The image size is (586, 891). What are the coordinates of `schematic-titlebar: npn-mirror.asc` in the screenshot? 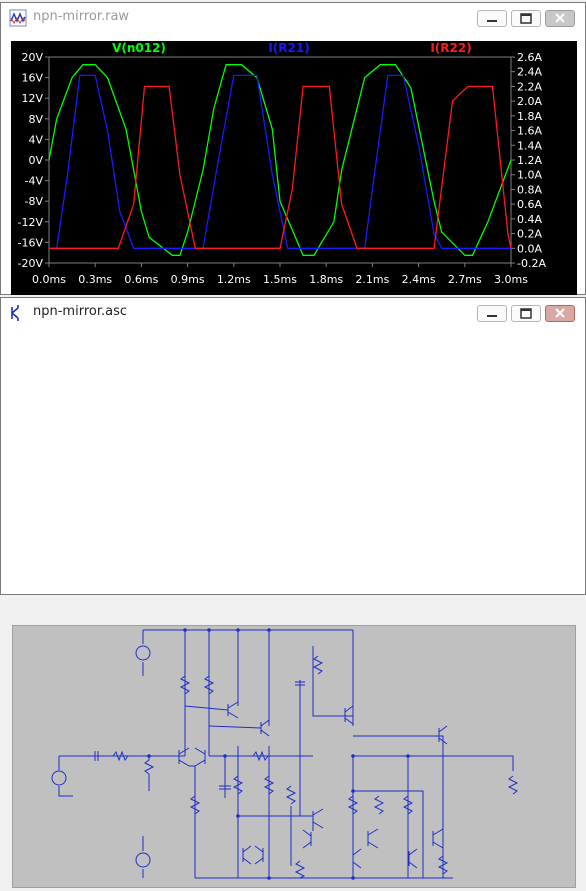 It's located at (293, 312).